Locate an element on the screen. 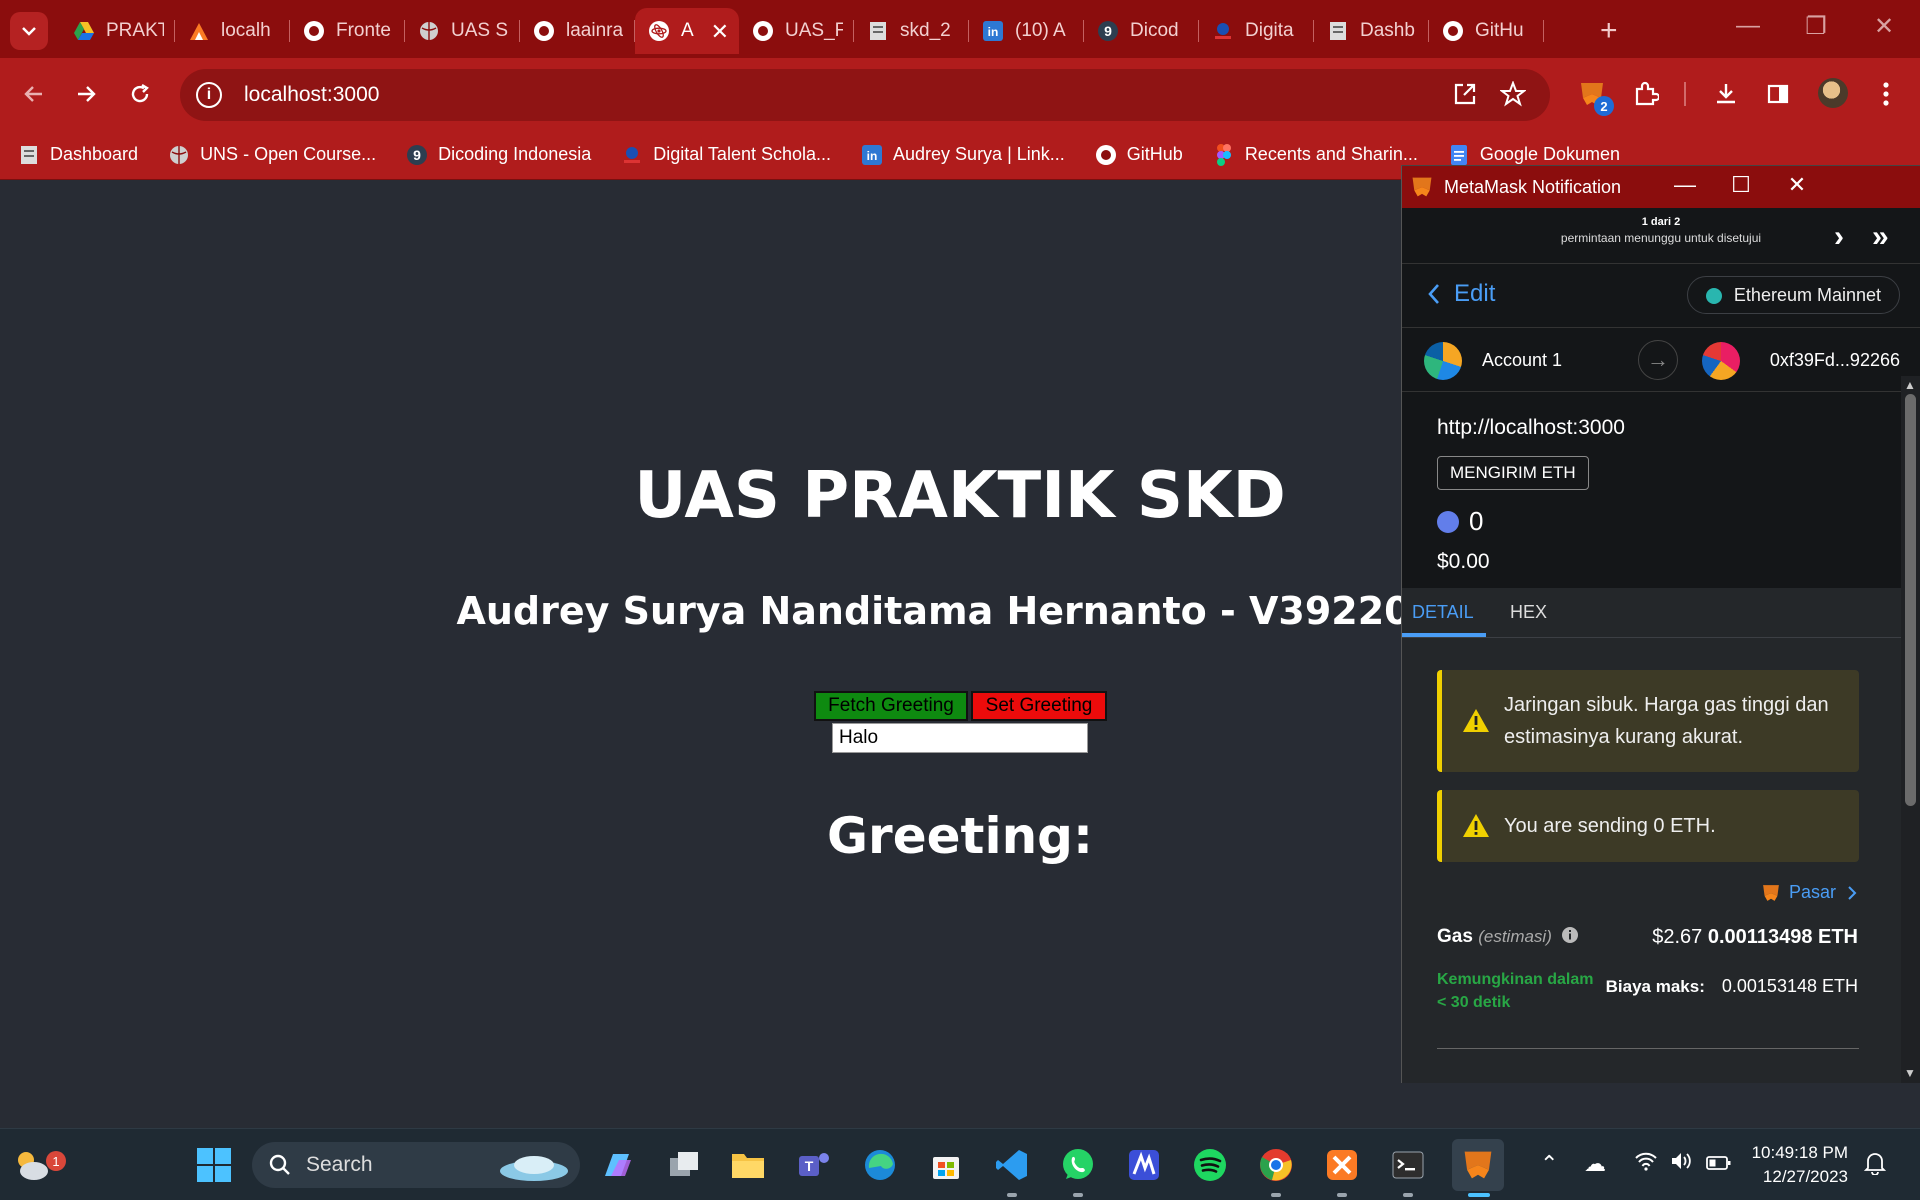  info-icon is located at coordinates (1570, 935).